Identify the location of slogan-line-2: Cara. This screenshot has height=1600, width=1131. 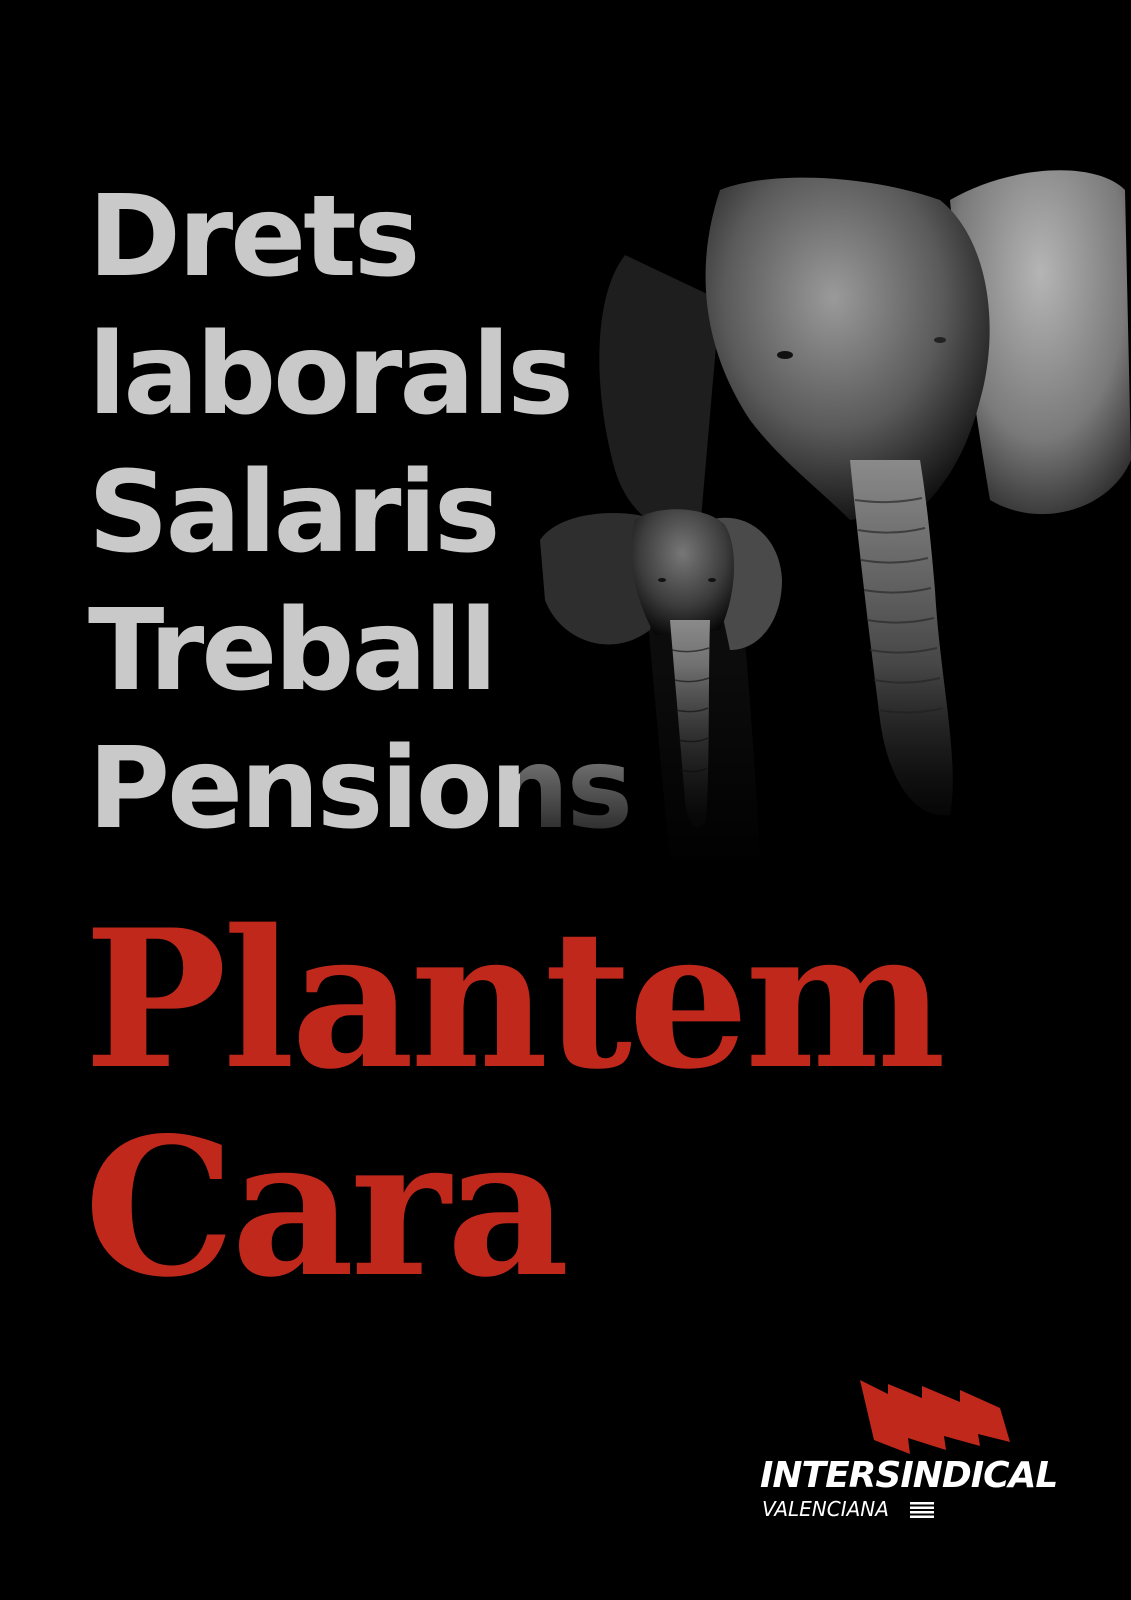
(327, 1207).